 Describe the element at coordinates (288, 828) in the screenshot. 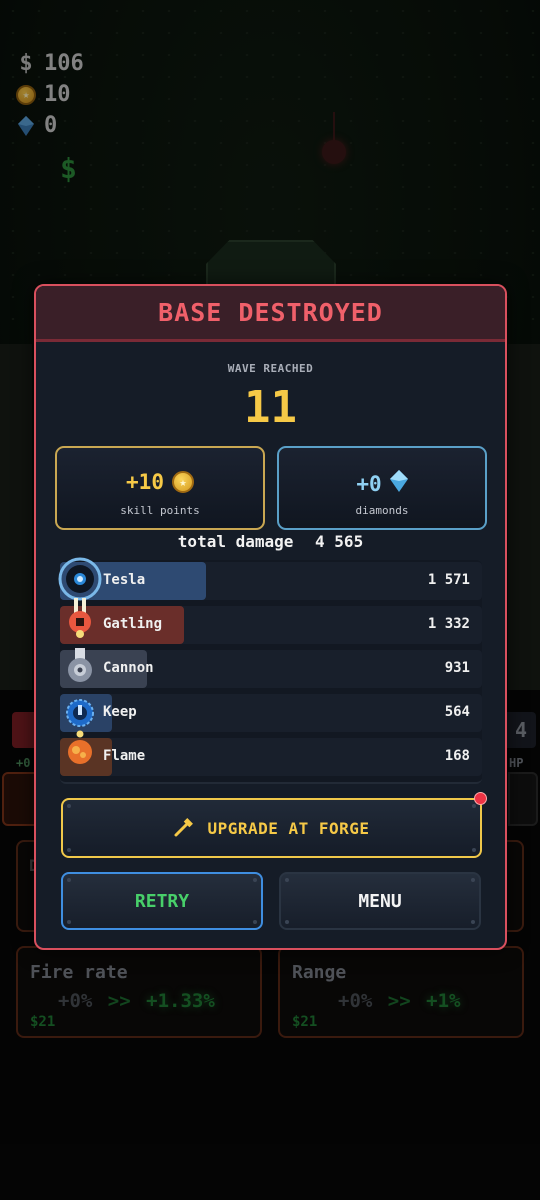

I see `forge-button-label: UPGRADE AT FORGE` at that location.